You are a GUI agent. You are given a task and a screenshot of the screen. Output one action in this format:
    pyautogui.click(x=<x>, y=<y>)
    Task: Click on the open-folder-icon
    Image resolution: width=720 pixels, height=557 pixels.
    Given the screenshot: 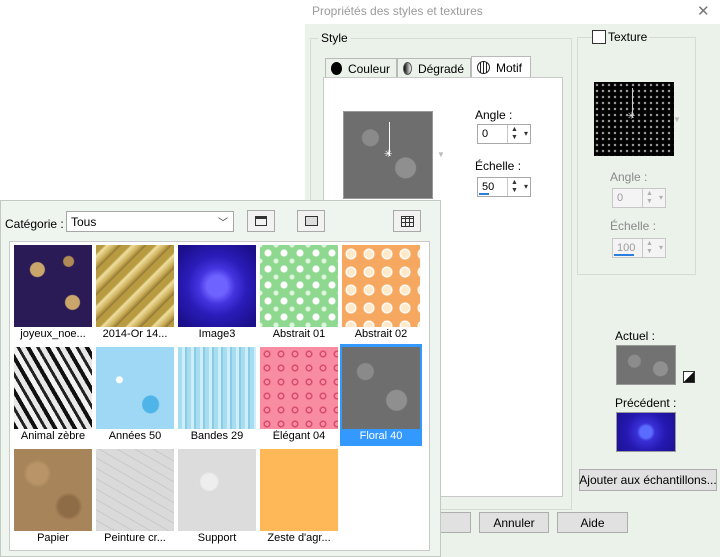 What is the action you would take?
    pyautogui.click(x=311, y=221)
    